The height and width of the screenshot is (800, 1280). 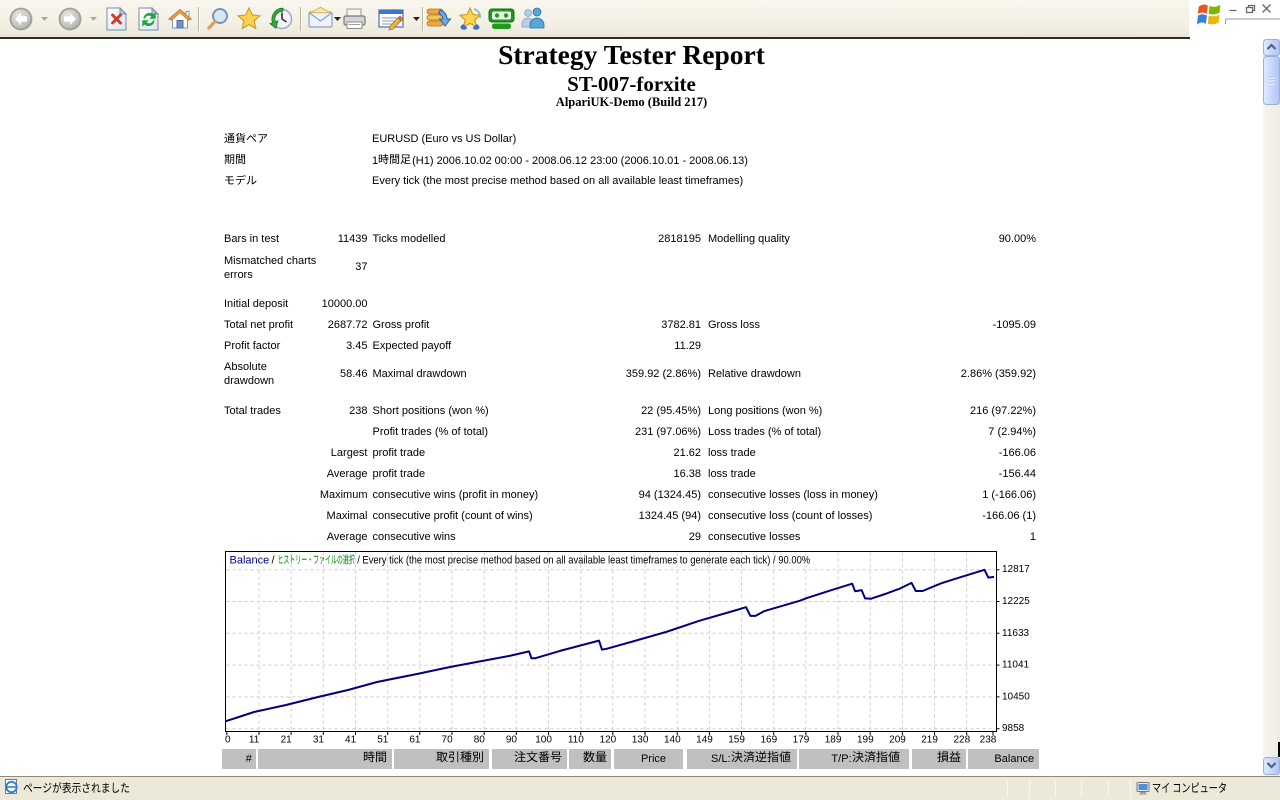 What do you see at coordinates (415, 740) in the screenshot?
I see `svg-text: 61` at bounding box center [415, 740].